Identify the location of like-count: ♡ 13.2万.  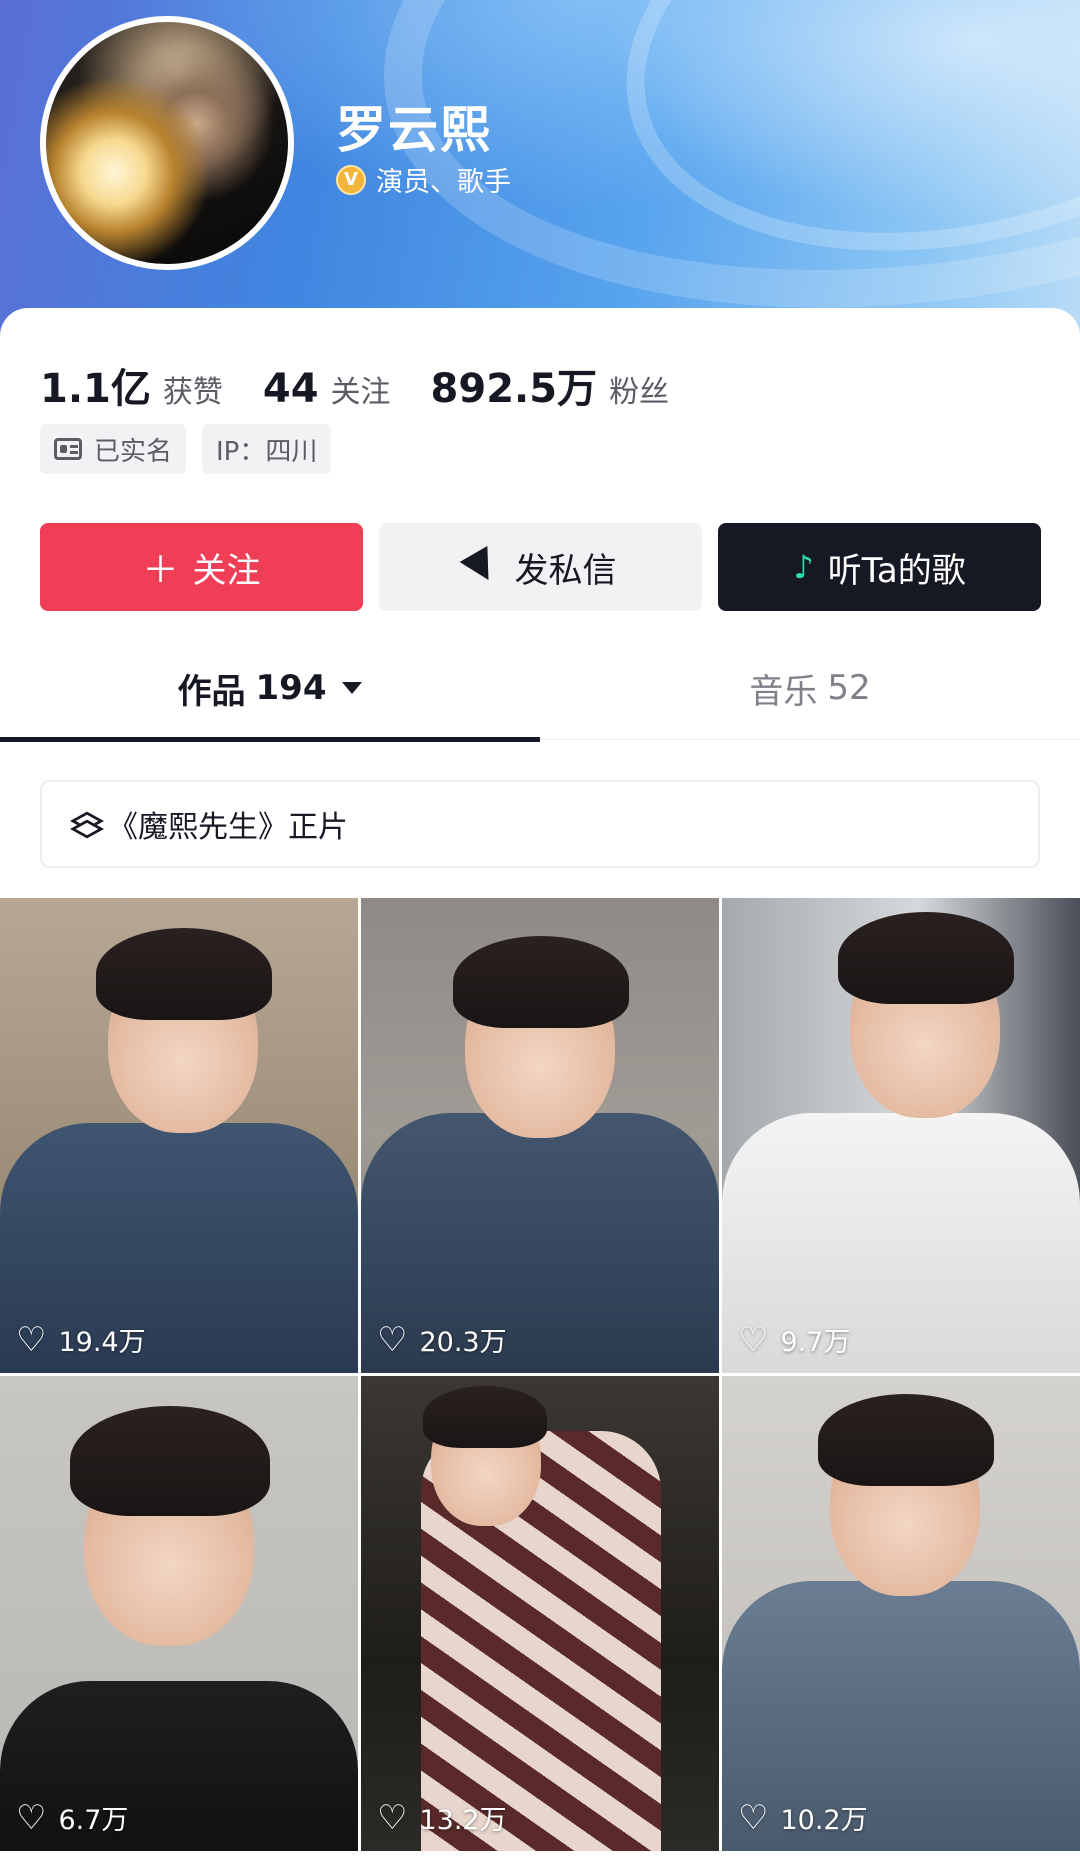
(442, 1817).